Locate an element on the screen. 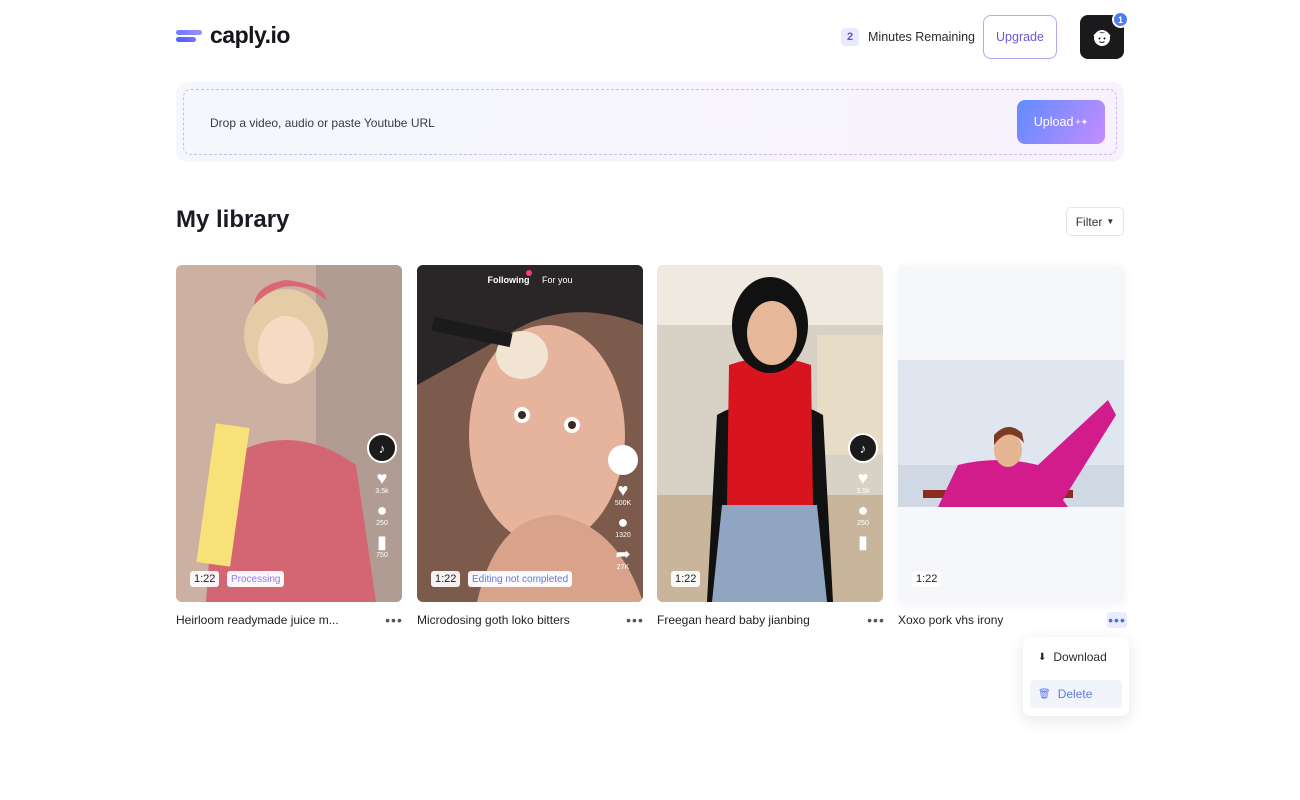 The width and height of the screenshot is (1300, 800). status-badge: Editing not completed is located at coordinates (520, 579).